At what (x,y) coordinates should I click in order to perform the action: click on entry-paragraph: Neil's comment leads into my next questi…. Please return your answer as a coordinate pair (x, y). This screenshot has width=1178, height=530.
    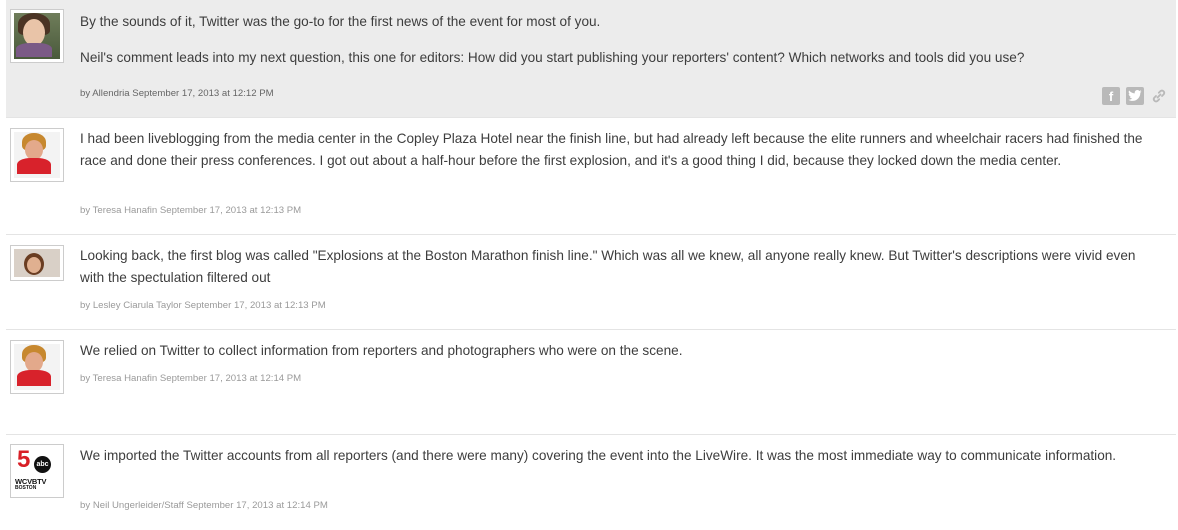
    Looking at the image, I should click on (552, 57).